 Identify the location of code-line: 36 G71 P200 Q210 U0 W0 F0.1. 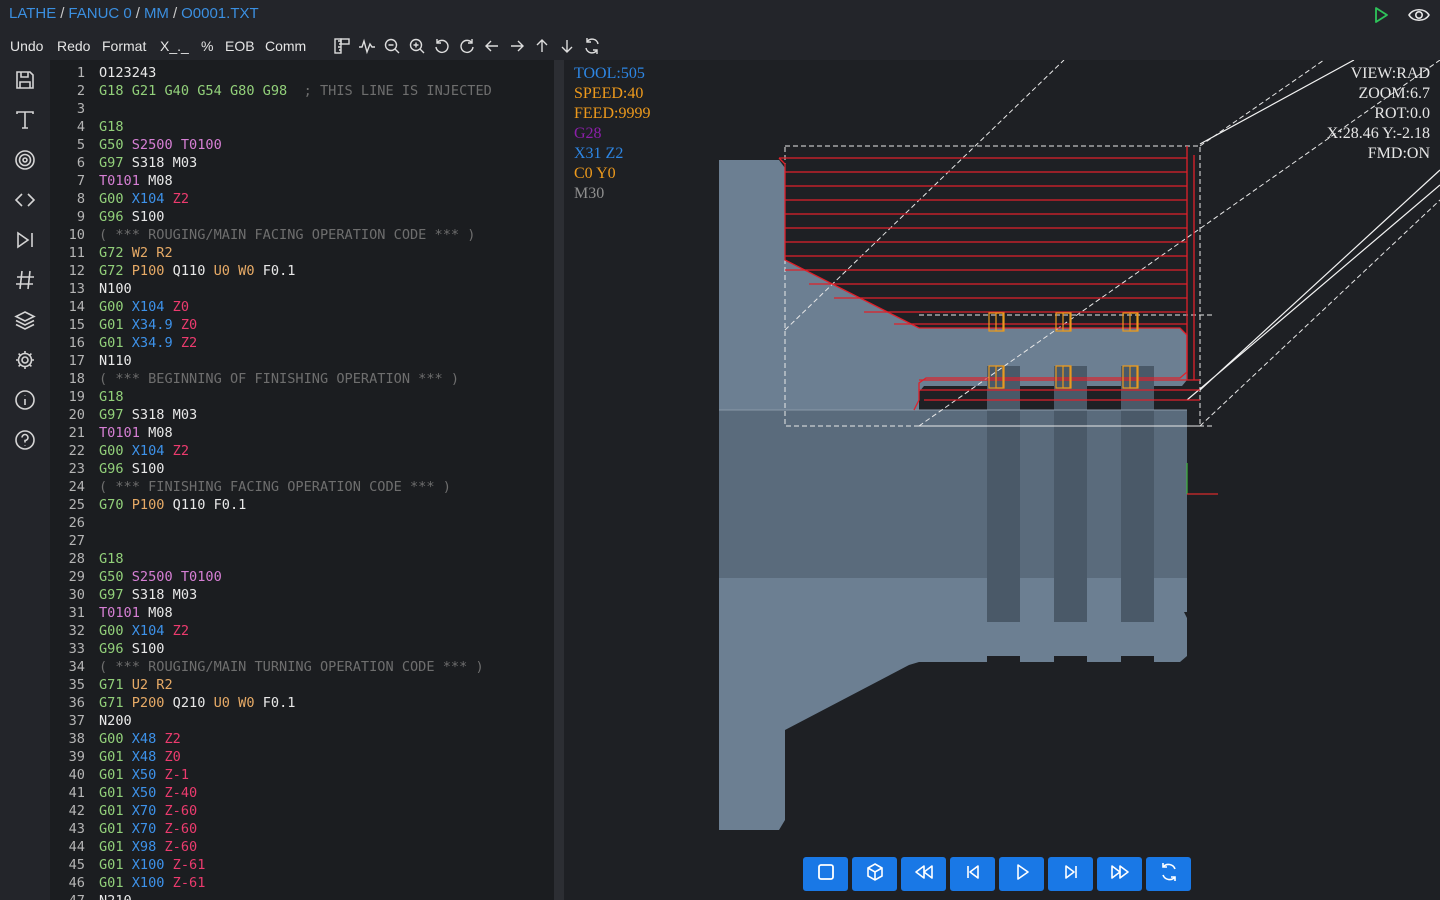
(302, 703).